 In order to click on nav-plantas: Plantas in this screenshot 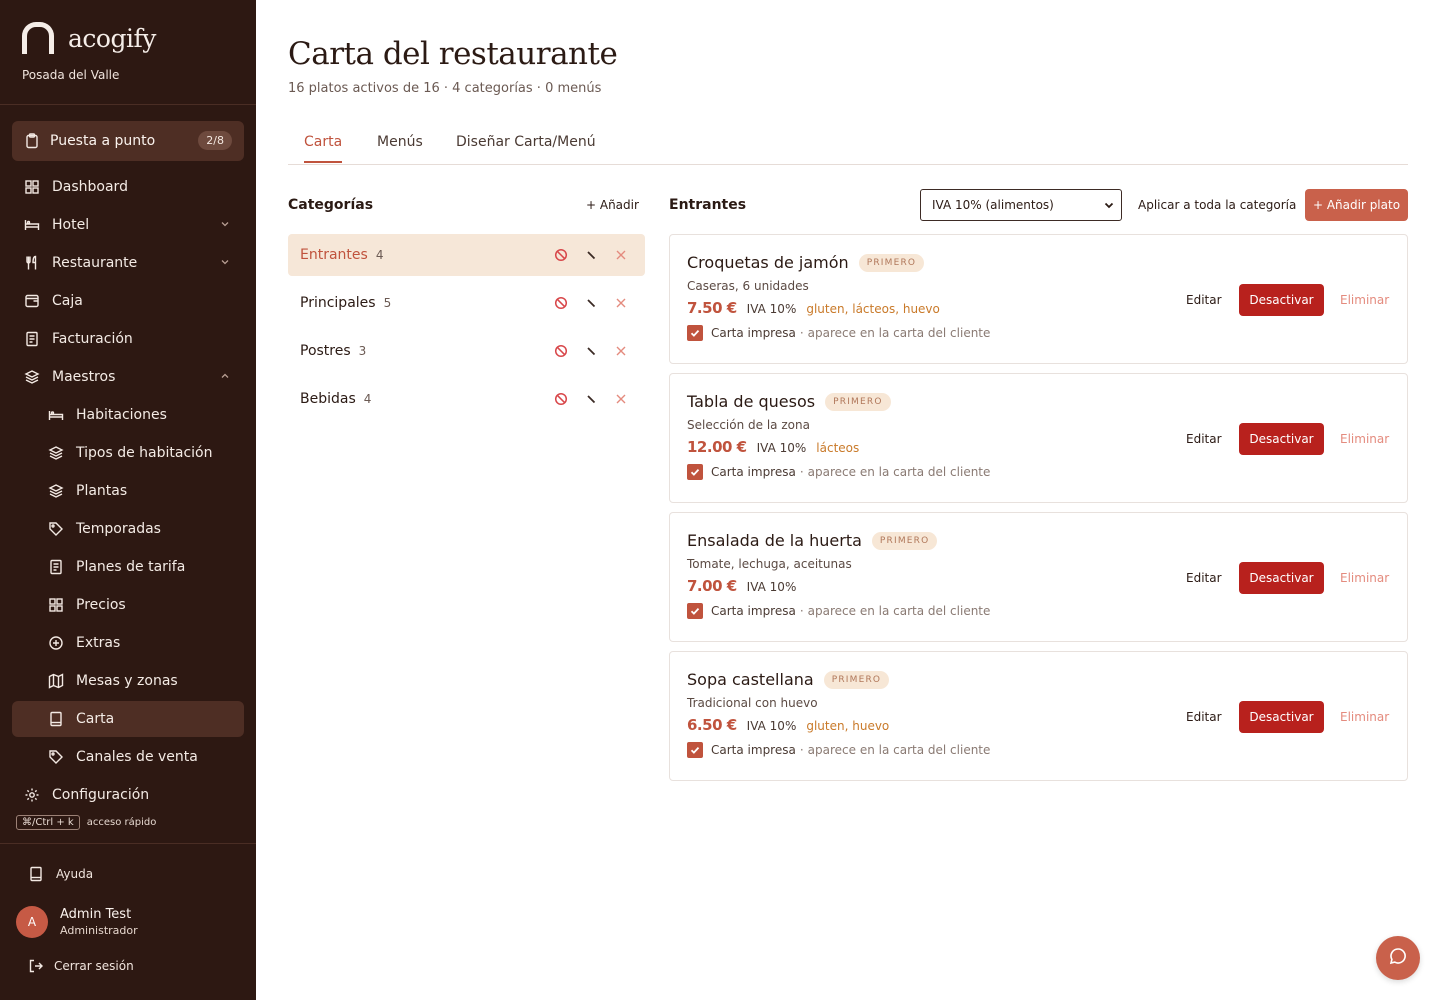, I will do `click(128, 491)`.